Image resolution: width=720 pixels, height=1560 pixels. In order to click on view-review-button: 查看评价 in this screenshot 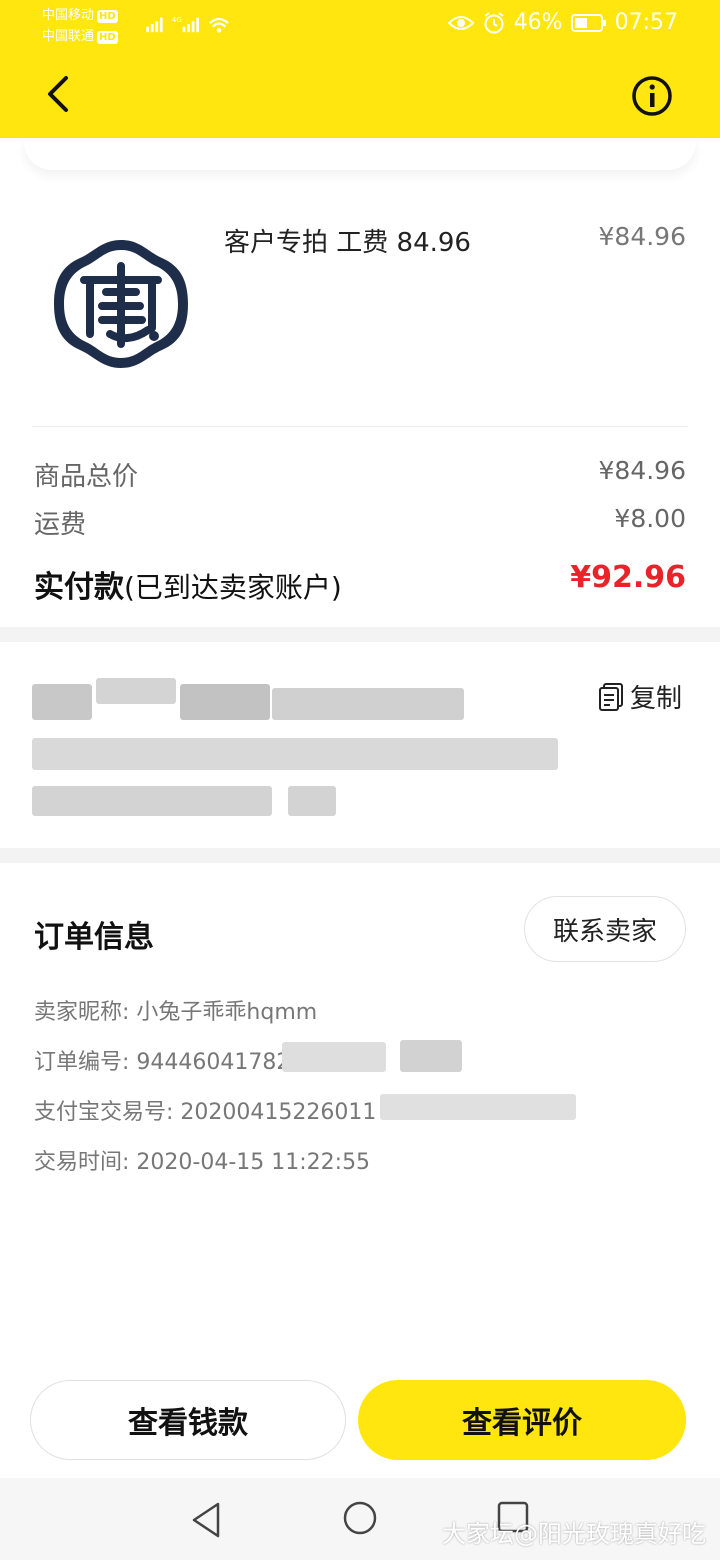, I will do `click(522, 1420)`.